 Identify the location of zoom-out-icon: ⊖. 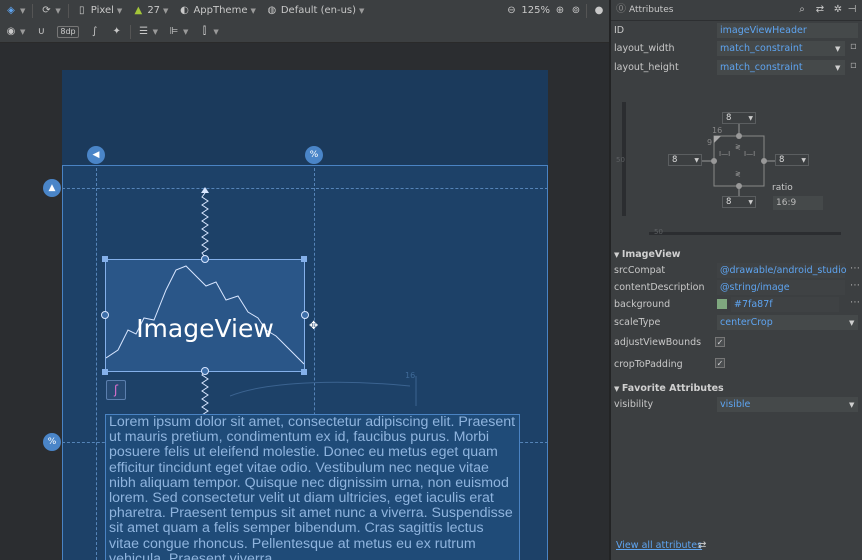
(511, 10).